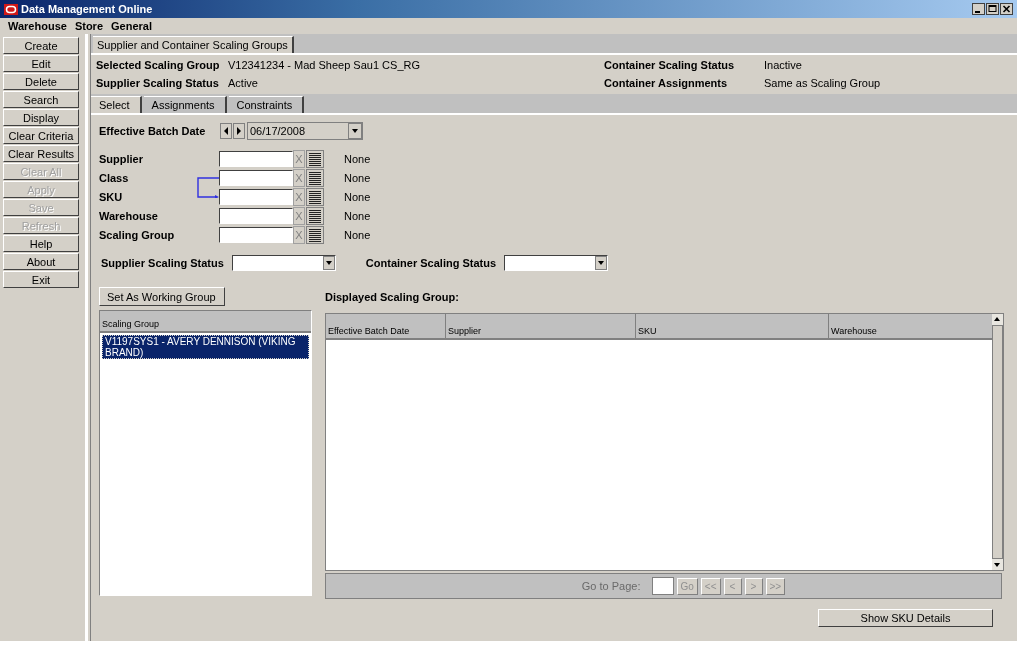 This screenshot has height=647, width=1022. What do you see at coordinates (162, 296) in the screenshot?
I see `set-working-group-button: Set As Working Group` at bounding box center [162, 296].